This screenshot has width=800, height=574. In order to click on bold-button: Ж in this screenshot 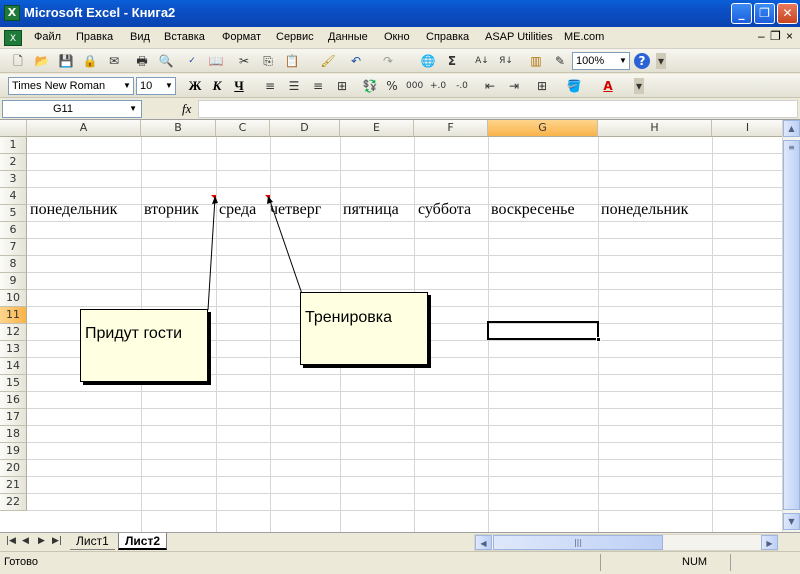, I will do `click(195, 86)`.